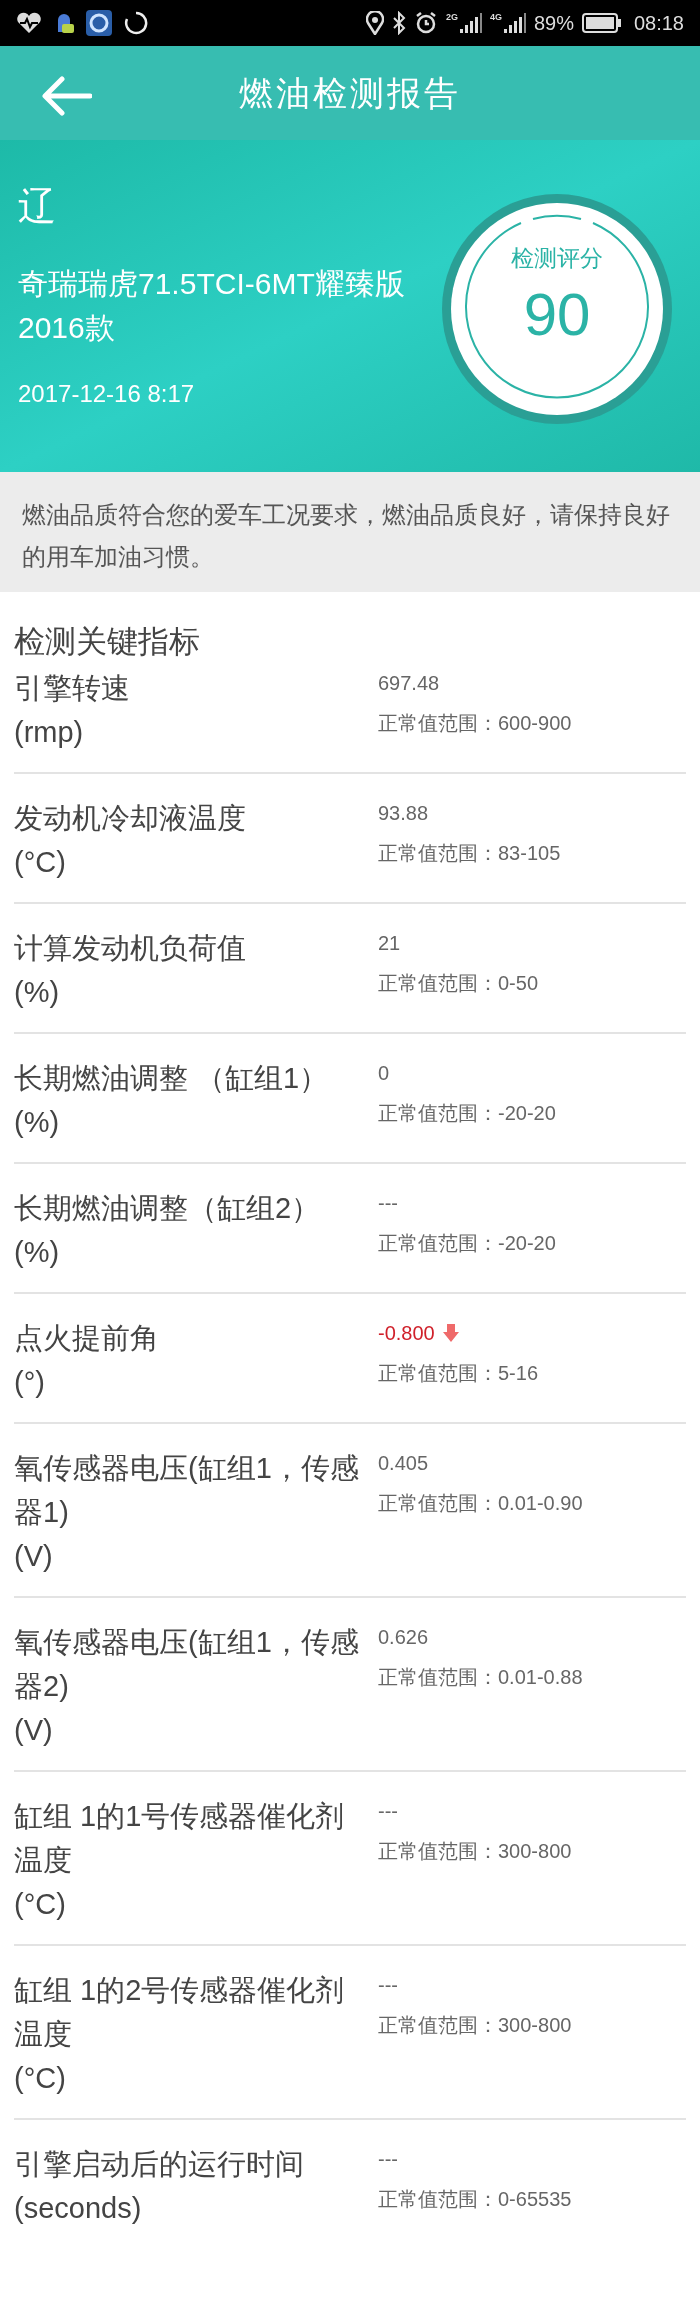  Describe the element at coordinates (384, 1073) in the screenshot. I see `indicator-value: 0` at that location.